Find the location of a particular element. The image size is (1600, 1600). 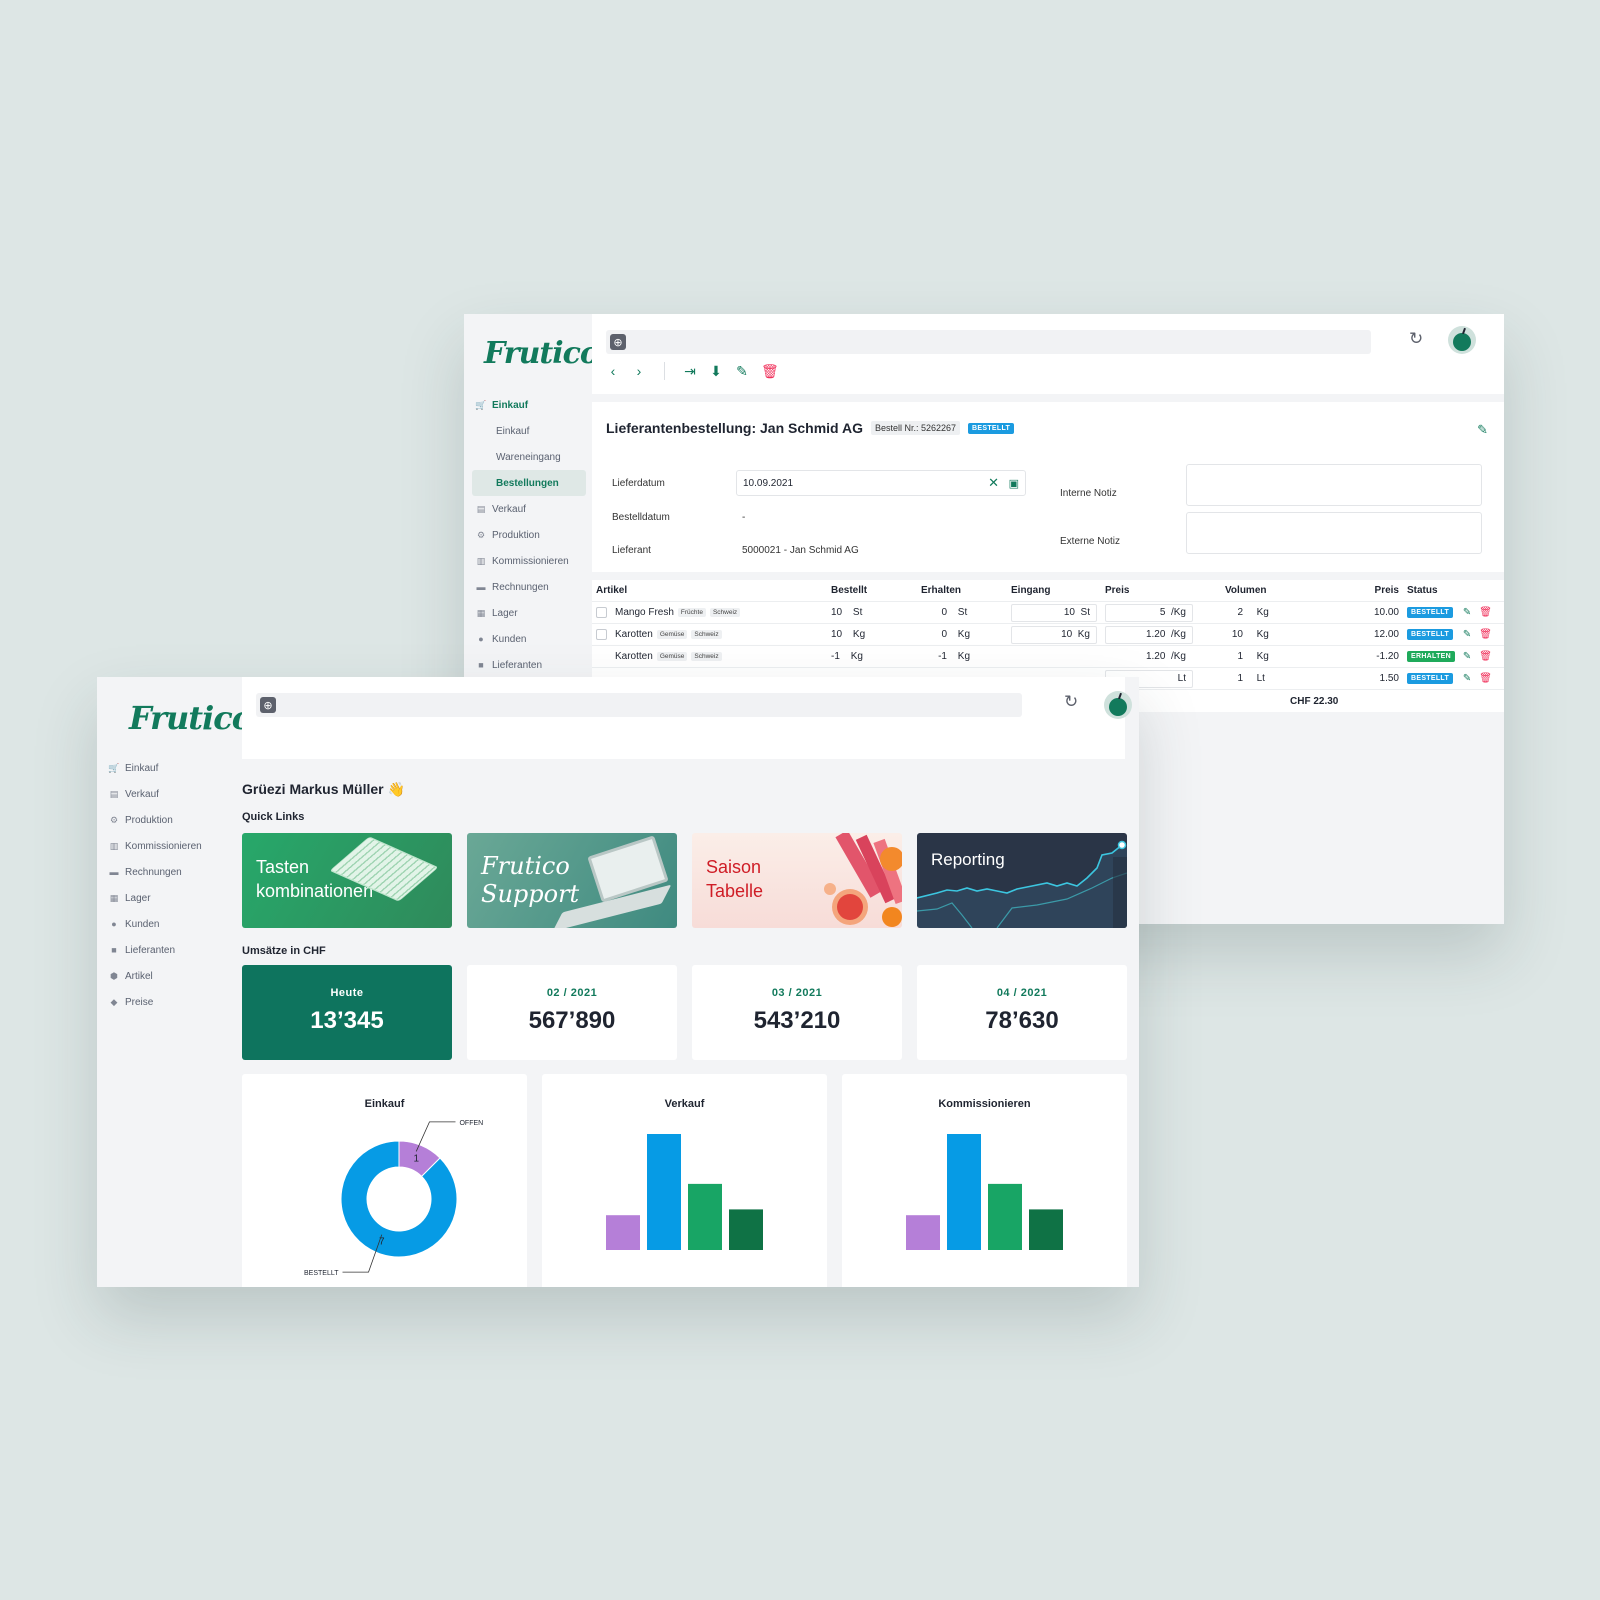

quick-link-support: Frutico Support is located at coordinates (572, 880).